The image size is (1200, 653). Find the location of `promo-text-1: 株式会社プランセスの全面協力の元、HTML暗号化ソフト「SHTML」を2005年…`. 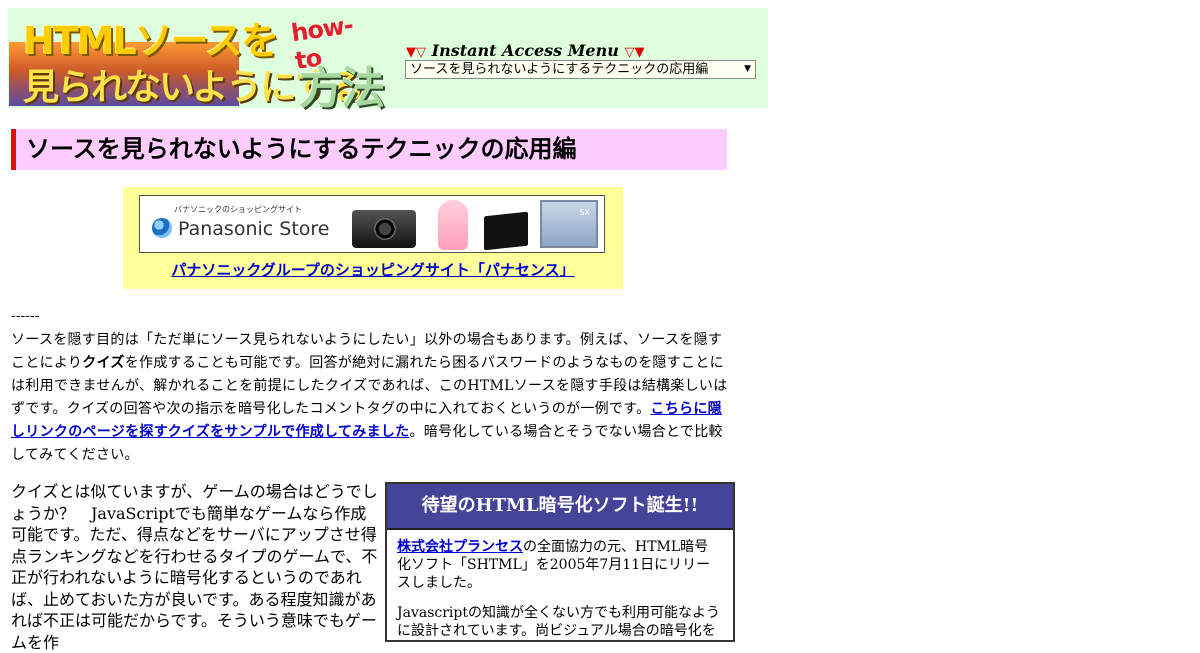

promo-text-1: 株式会社プランセスの全面協力の元、HTML暗号化ソフト「SHTML」を2005年… is located at coordinates (559, 565).